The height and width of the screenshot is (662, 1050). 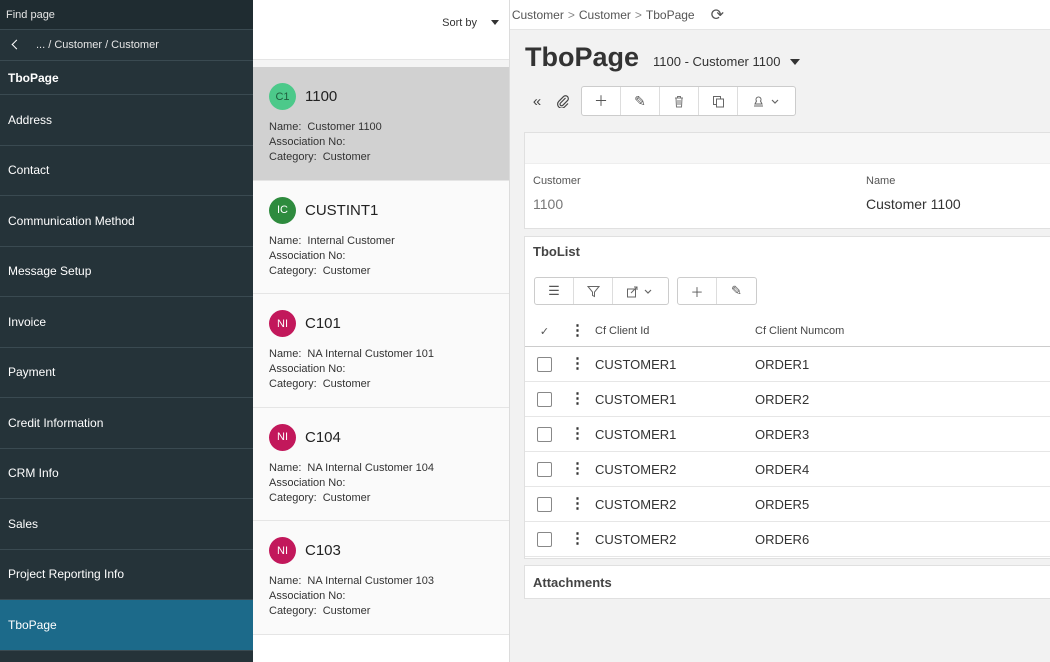 I want to click on collapse-double-chevron-icon: «, so click(x=537, y=101).